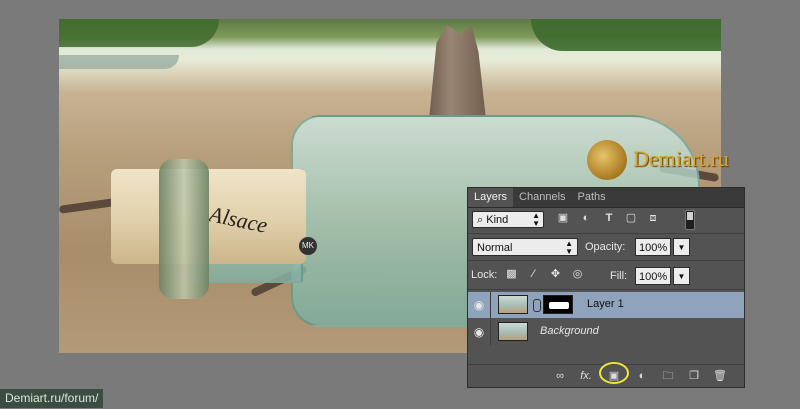 The image size is (800, 409). What do you see at coordinates (513, 331) in the screenshot?
I see `background-thumbnail` at bounding box center [513, 331].